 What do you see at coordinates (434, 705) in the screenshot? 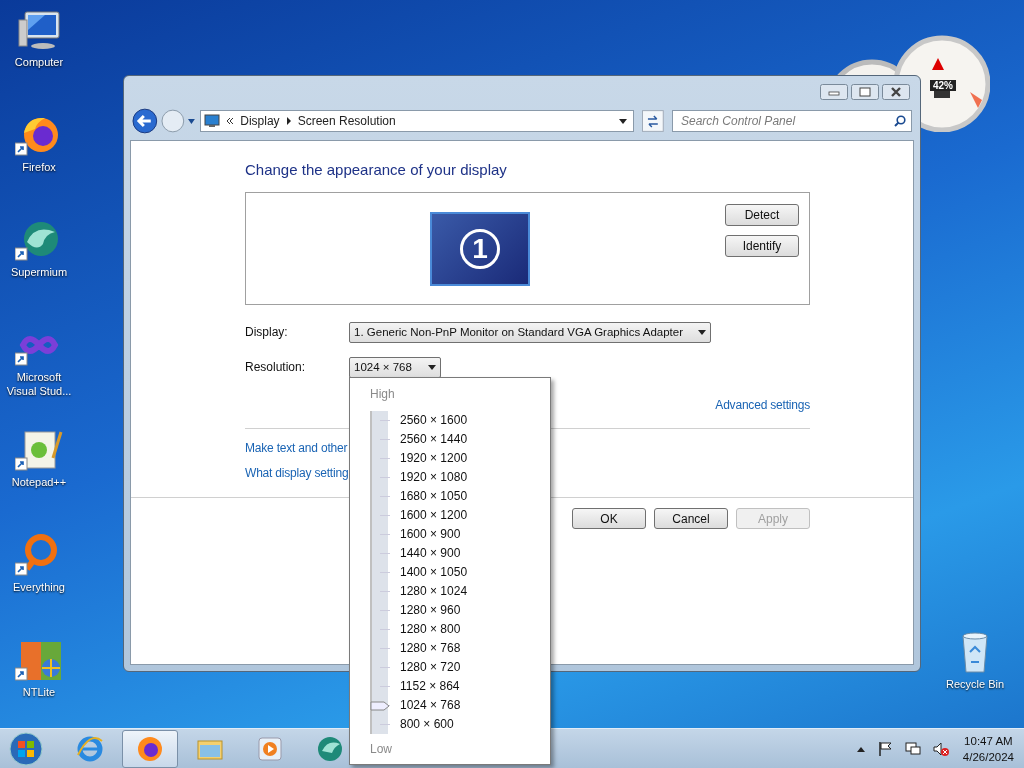
I see `resolution-option: 1024 × 768` at bounding box center [434, 705].